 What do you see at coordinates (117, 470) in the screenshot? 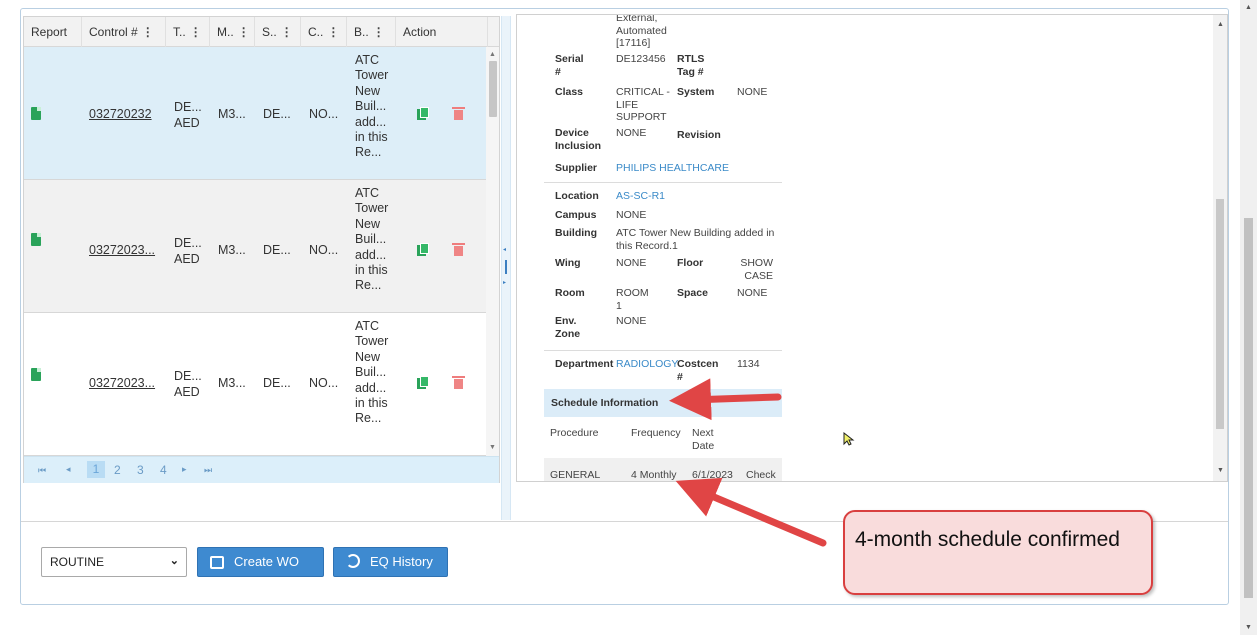
I see `page-2: 2` at bounding box center [117, 470].